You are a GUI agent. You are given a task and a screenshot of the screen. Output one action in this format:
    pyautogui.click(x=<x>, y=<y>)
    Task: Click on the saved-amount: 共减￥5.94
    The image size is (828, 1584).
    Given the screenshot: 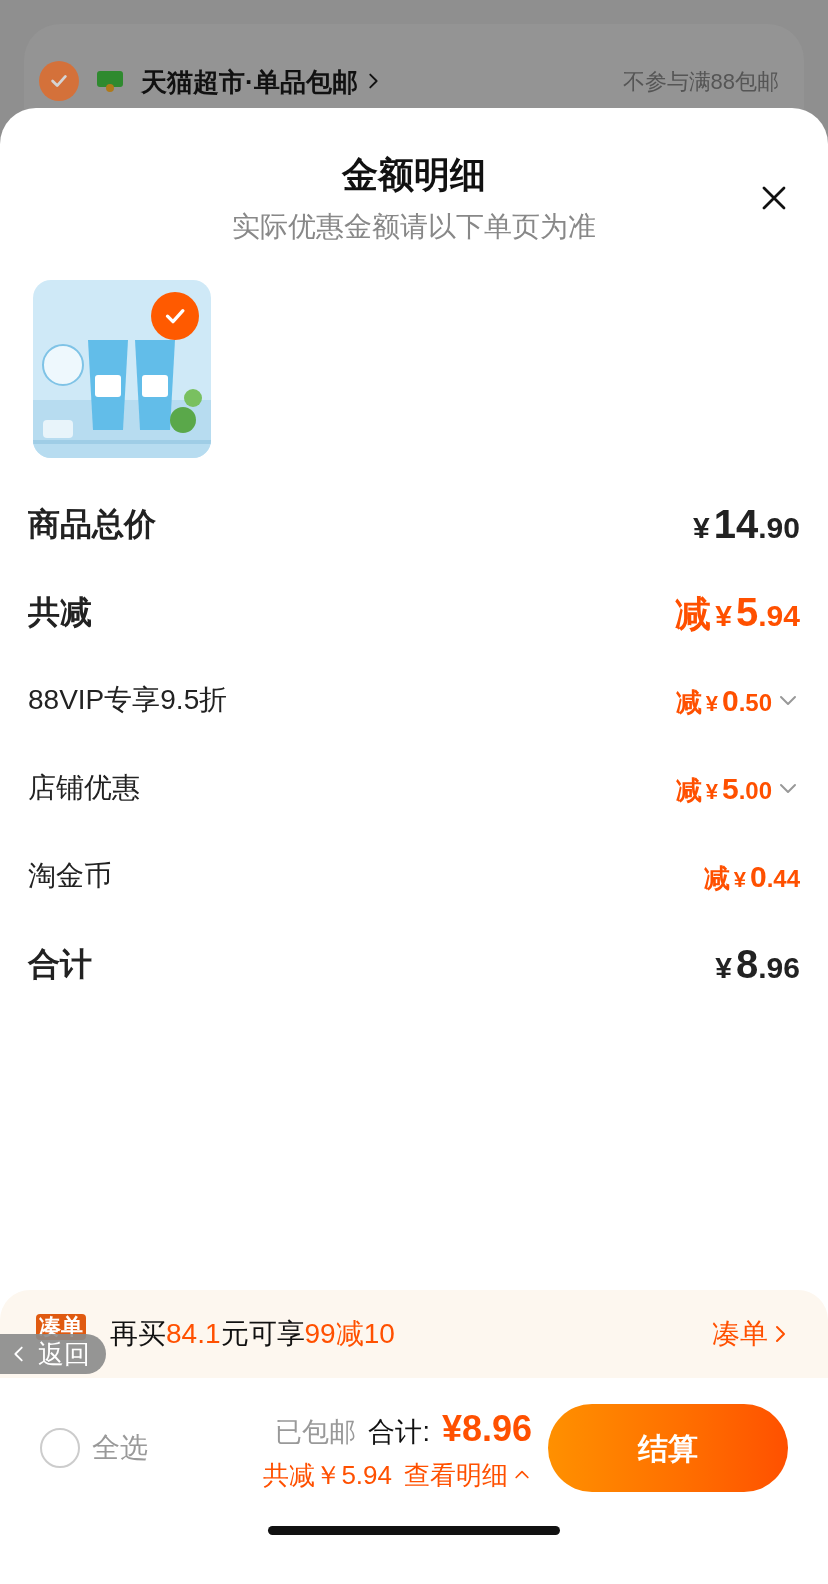 What is the action you would take?
    pyautogui.click(x=327, y=1475)
    